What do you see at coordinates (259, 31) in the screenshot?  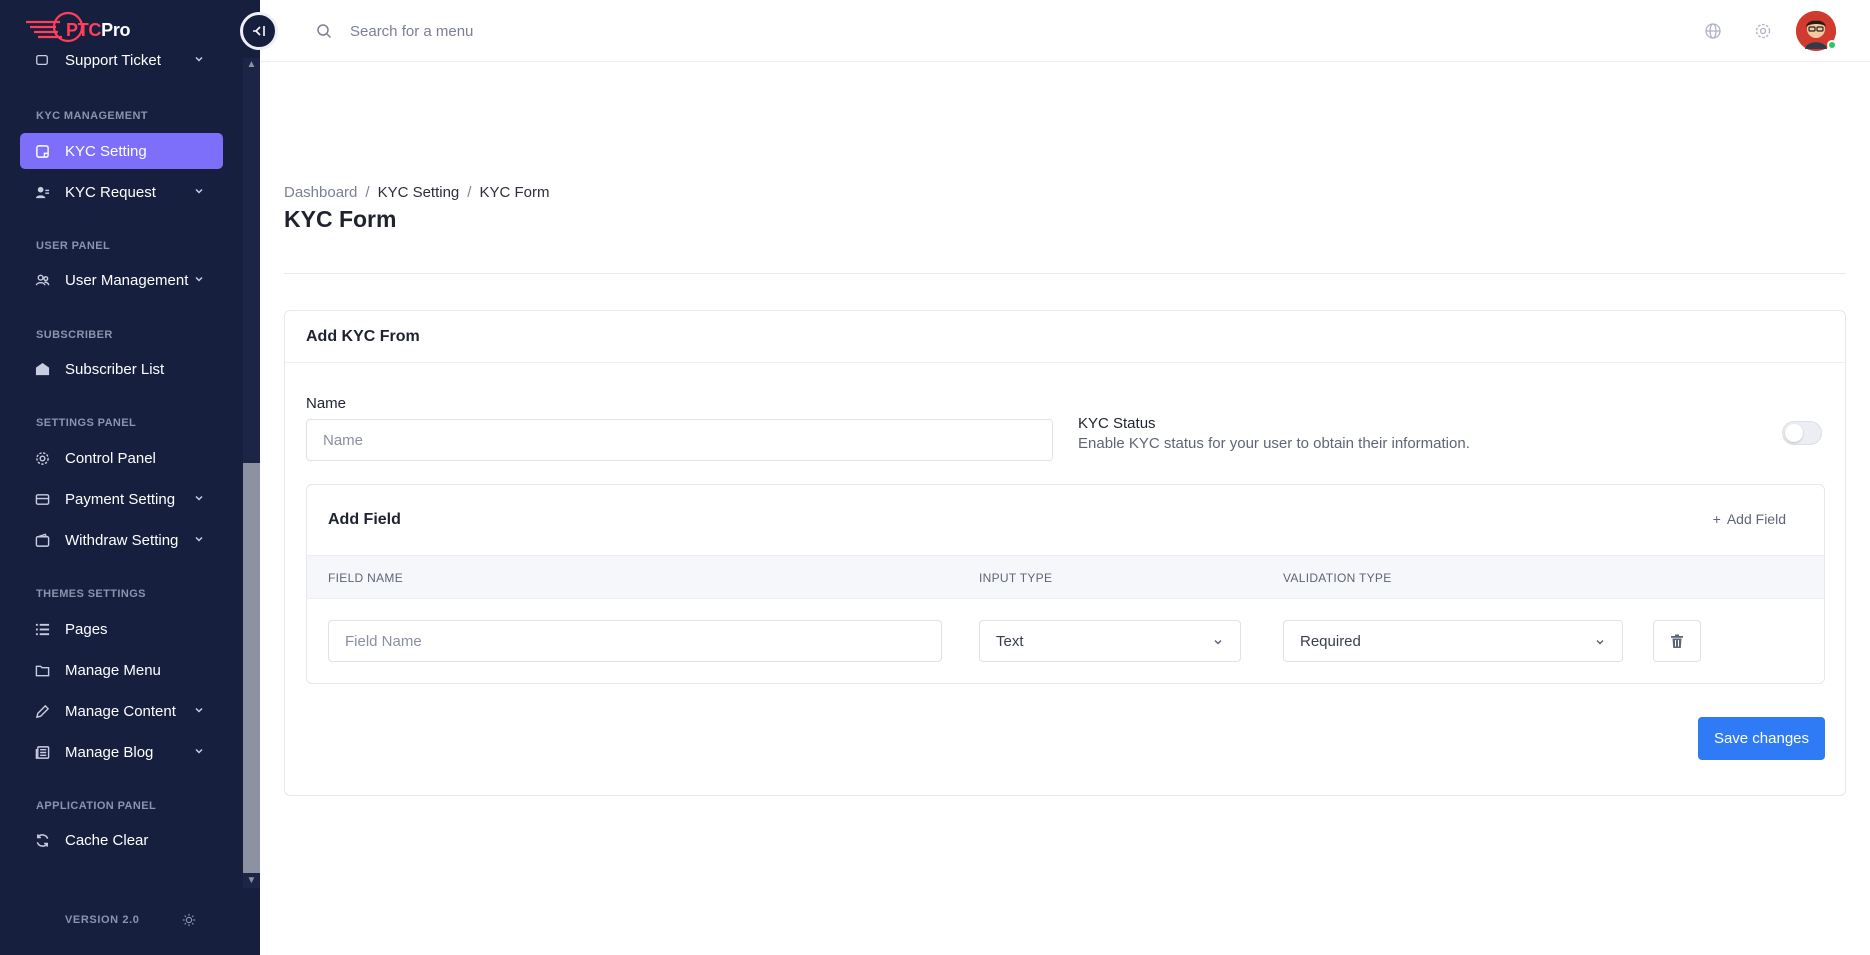 I see `sidebar-collapse-button` at bounding box center [259, 31].